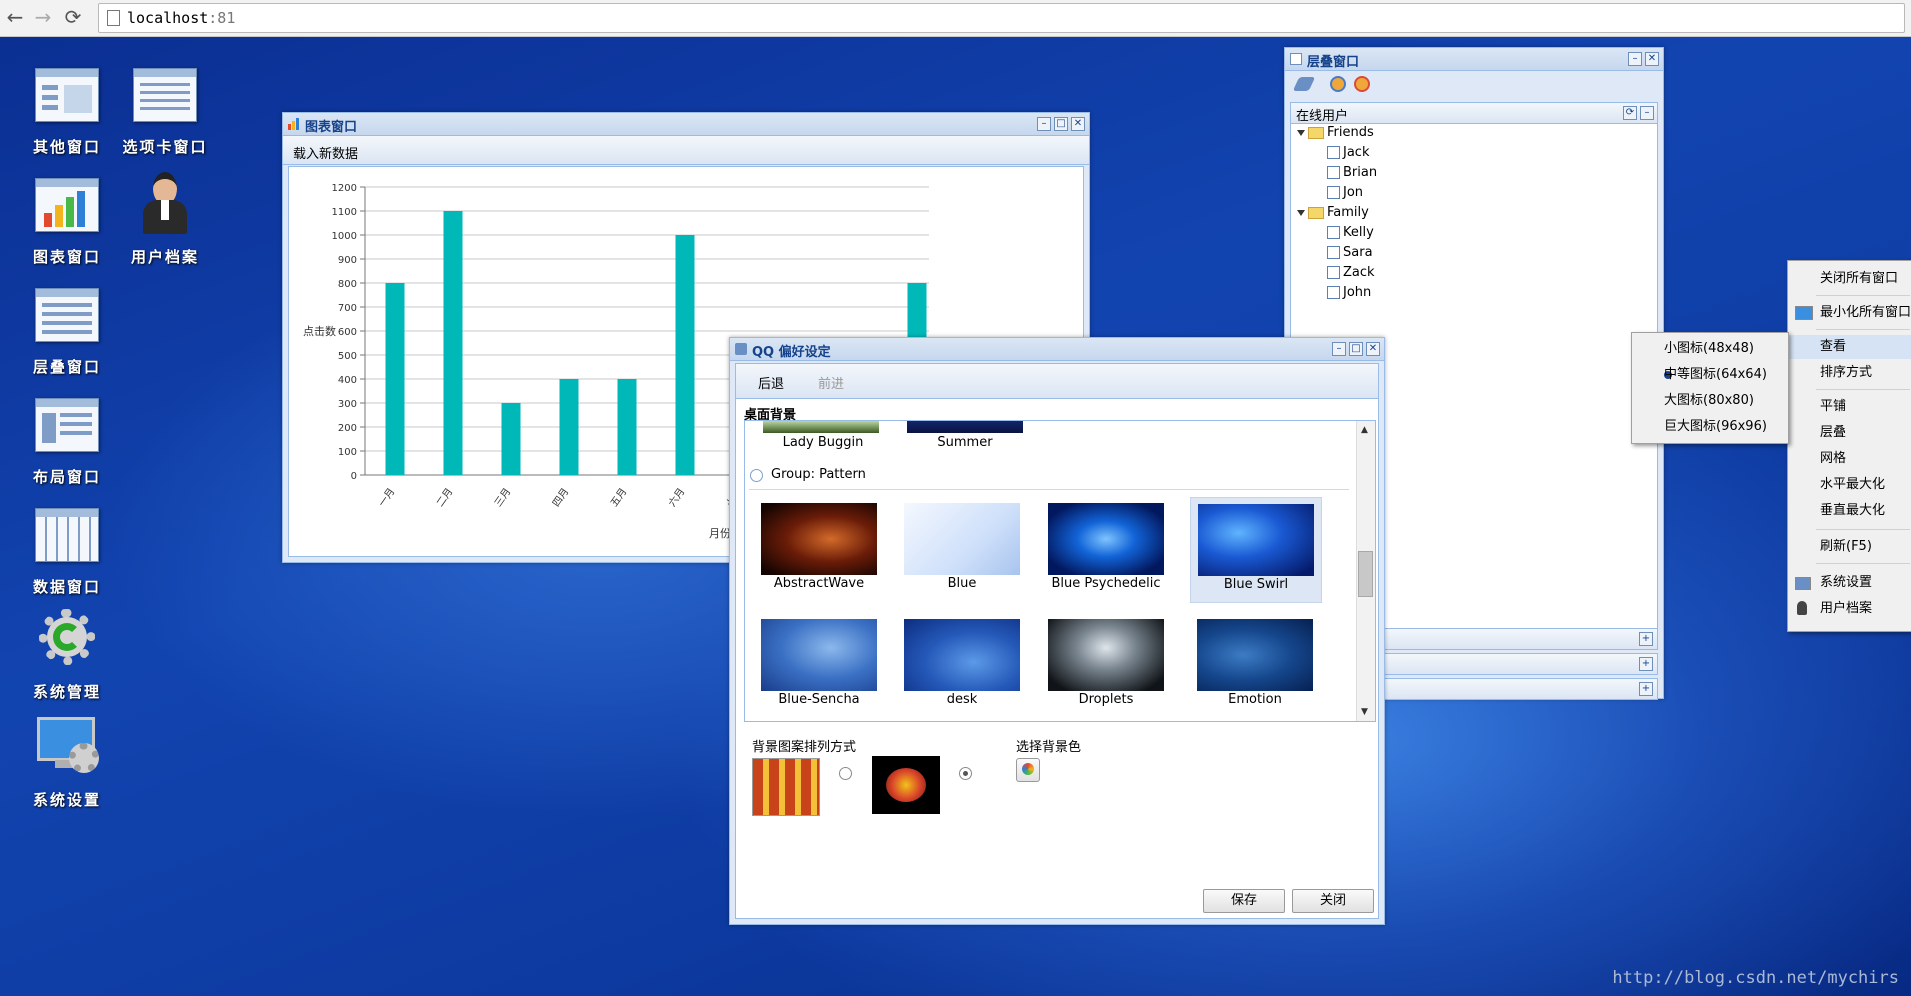  I want to click on forward-button: →, so click(43, 17).